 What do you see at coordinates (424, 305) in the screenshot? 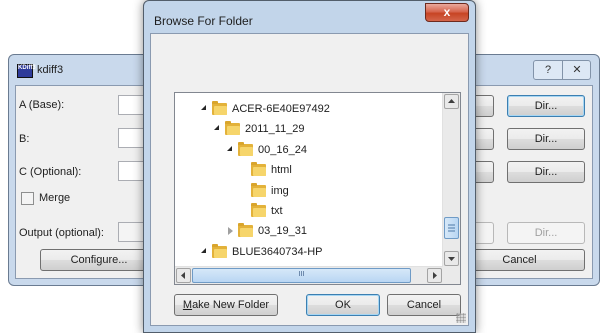
I see `dialog-cancel-button: Cancel` at bounding box center [424, 305].